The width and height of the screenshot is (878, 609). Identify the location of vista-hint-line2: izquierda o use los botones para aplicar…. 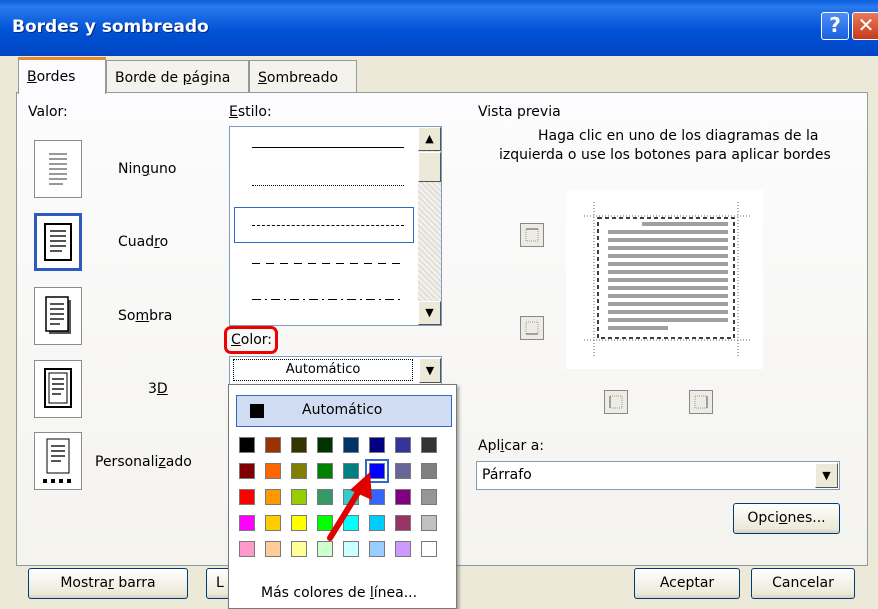
(665, 155).